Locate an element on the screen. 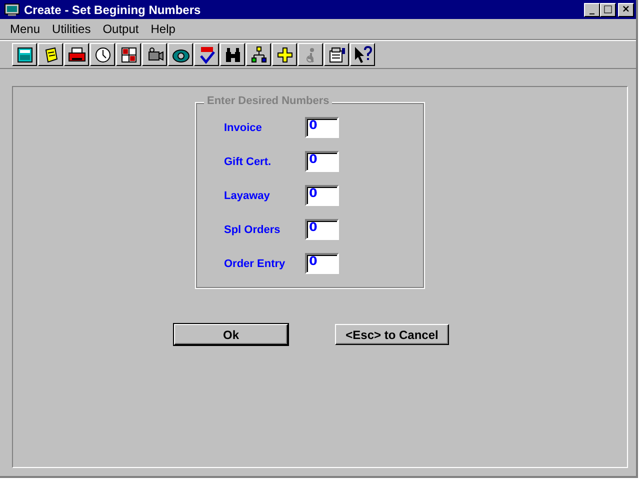 This screenshot has width=640, height=480. menu-item: Menu is located at coordinates (25, 29).